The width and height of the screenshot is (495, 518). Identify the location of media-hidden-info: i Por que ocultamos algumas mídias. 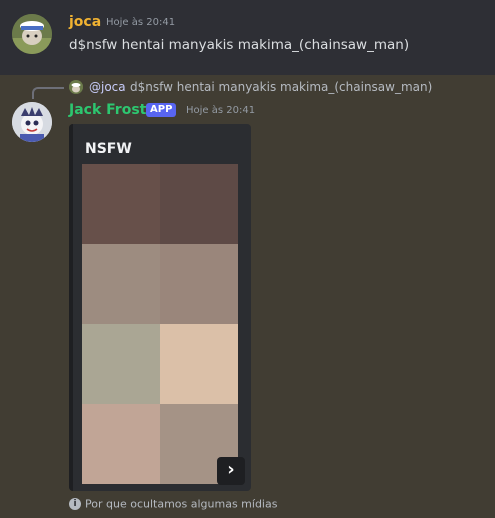
(173, 504).